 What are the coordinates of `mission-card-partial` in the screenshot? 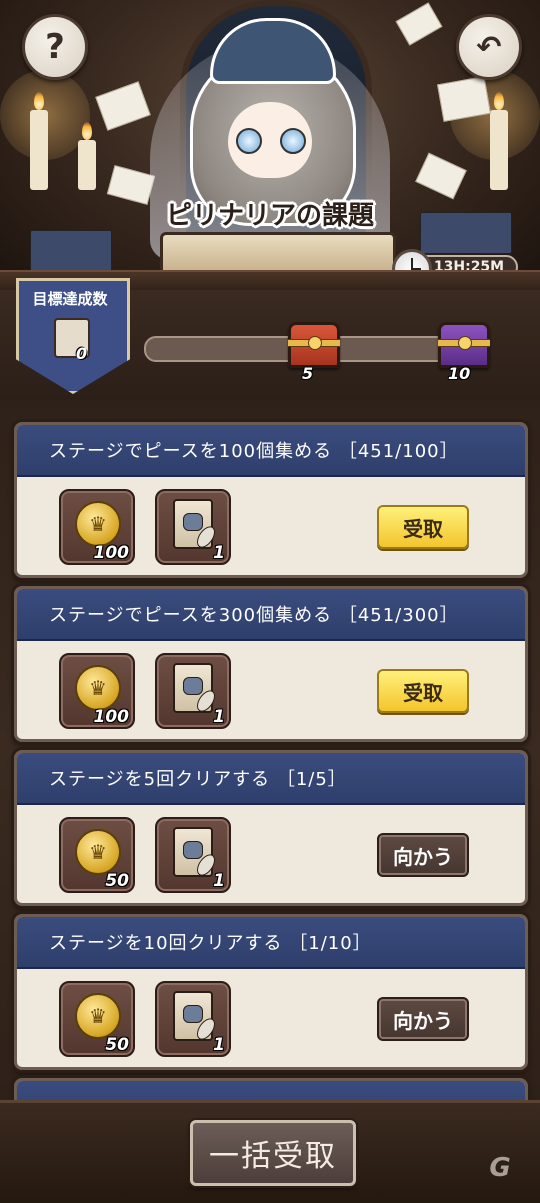 It's located at (271, 1089).